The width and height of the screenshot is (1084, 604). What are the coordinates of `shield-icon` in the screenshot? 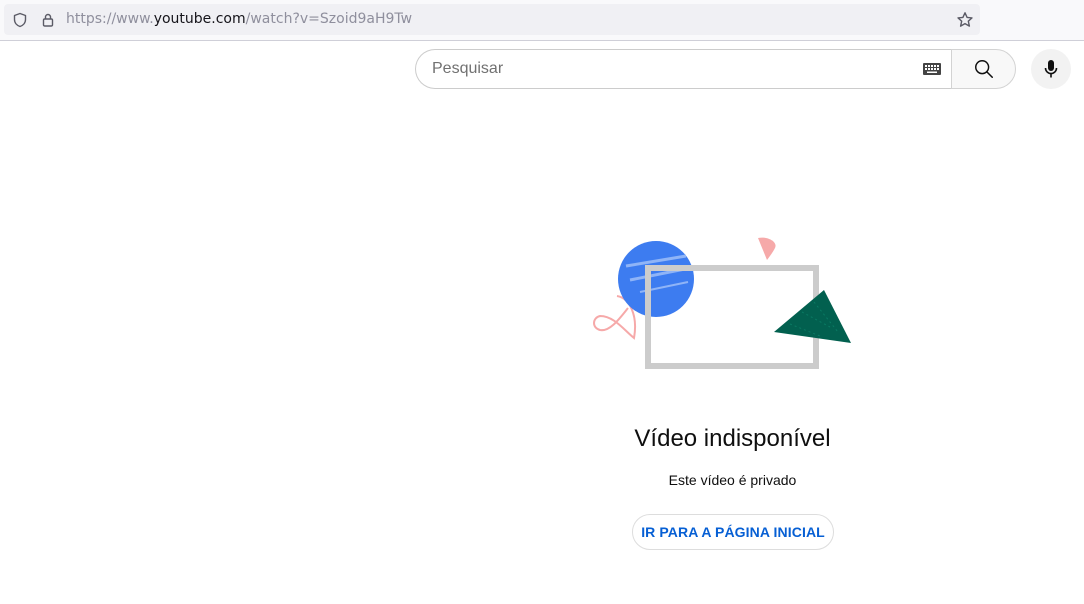 It's located at (20, 20).